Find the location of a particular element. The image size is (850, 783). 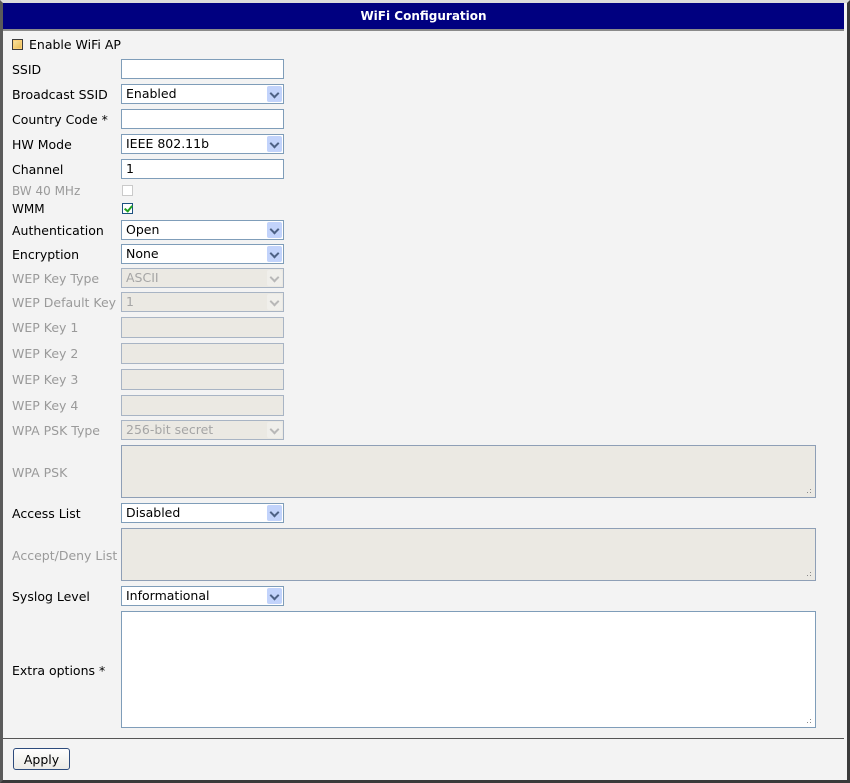

syslog-level-value: Informational is located at coordinates (168, 595).